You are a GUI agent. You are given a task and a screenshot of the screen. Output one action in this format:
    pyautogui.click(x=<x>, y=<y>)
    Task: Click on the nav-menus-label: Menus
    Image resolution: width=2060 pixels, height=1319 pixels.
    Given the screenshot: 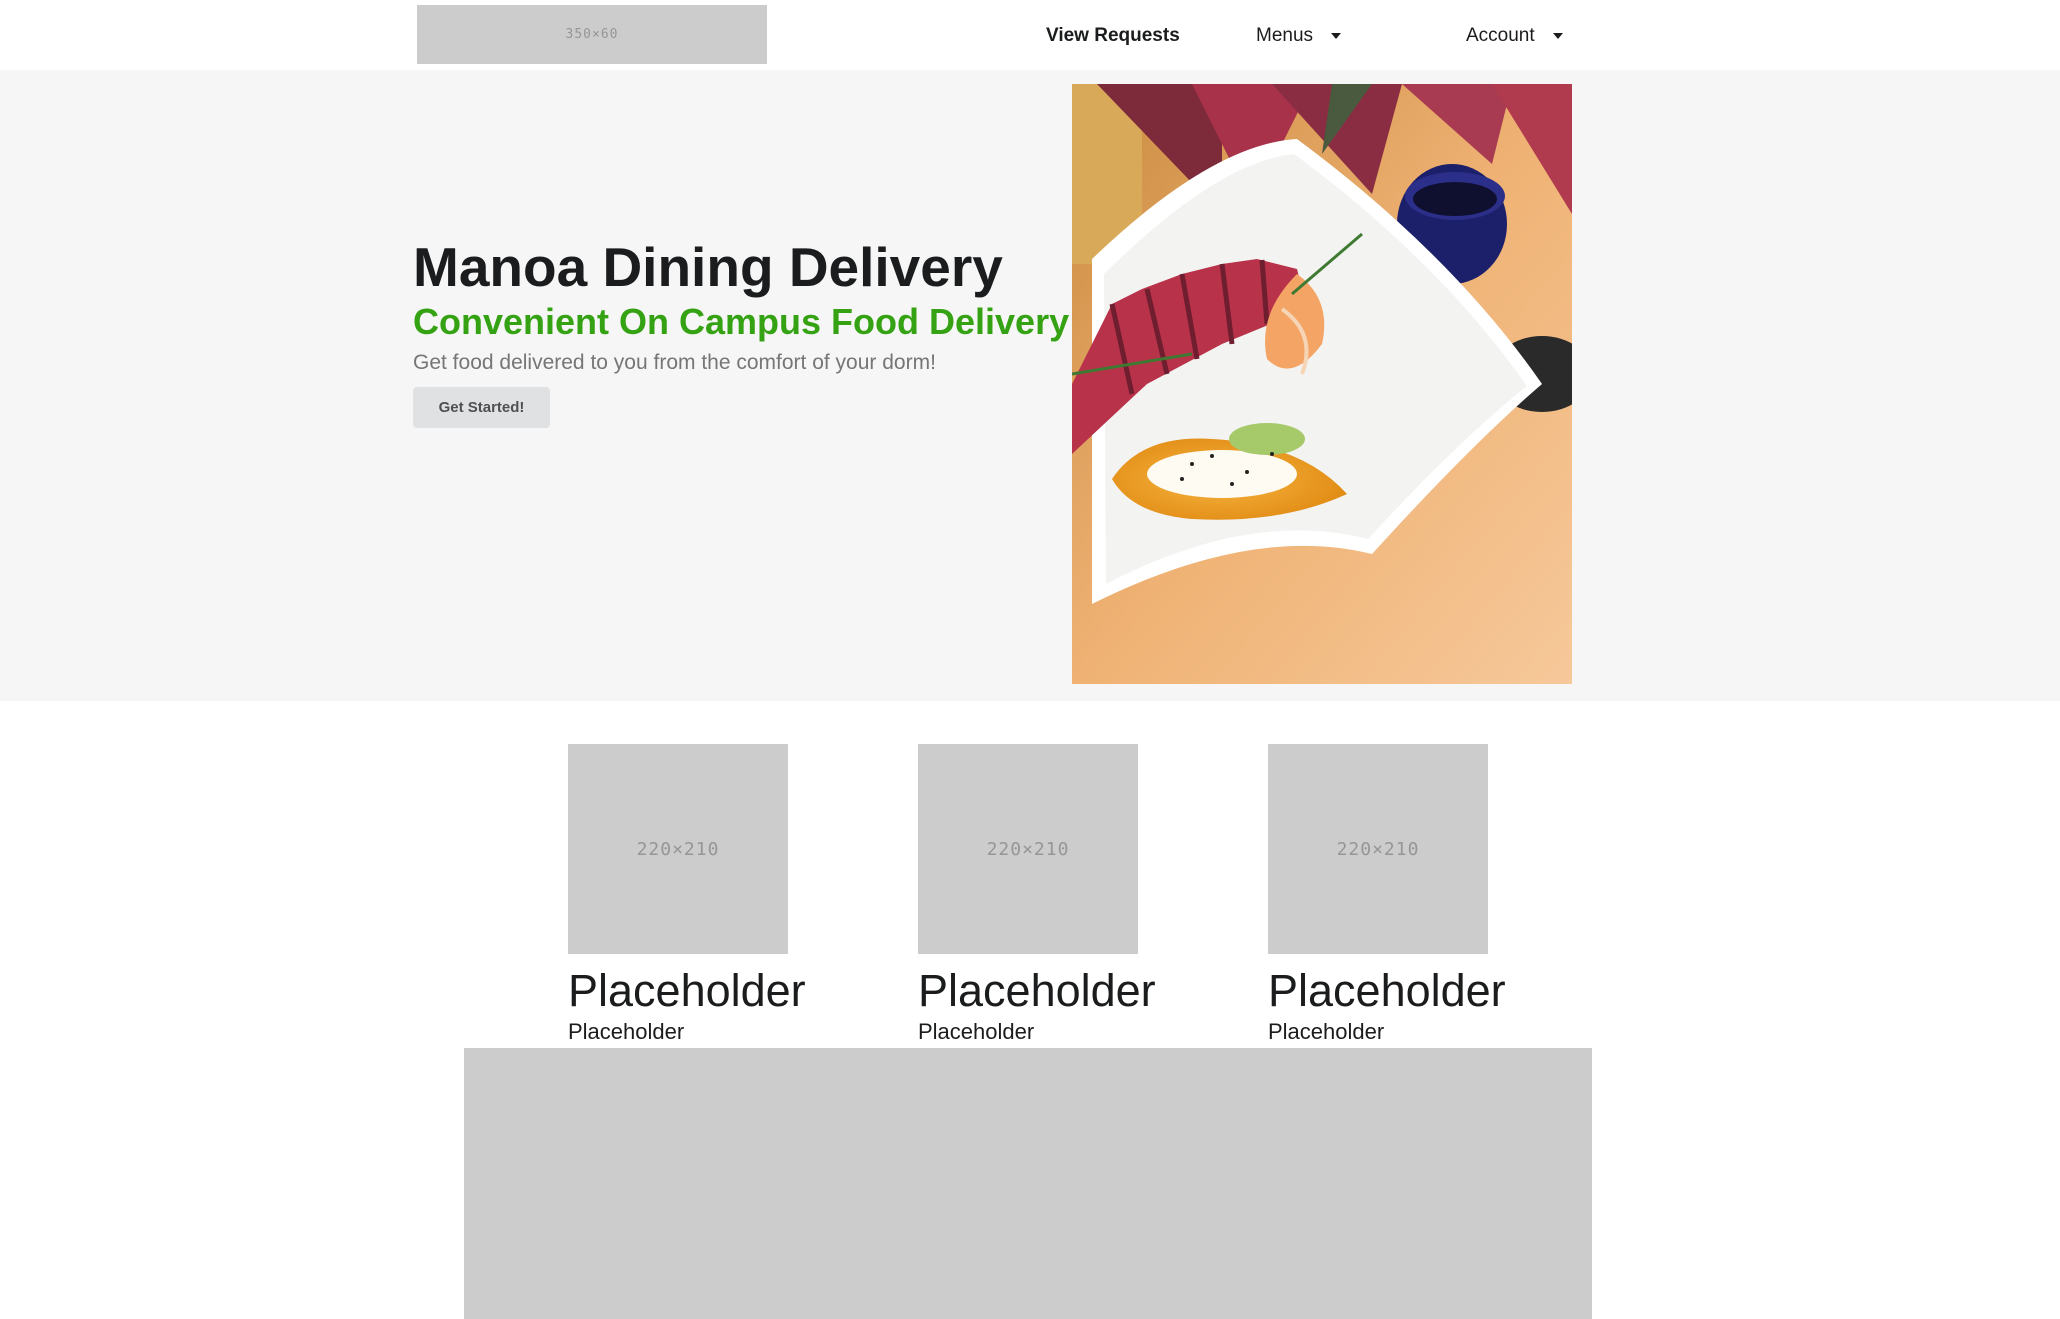 What is the action you would take?
    pyautogui.click(x=1285, y=35)
    